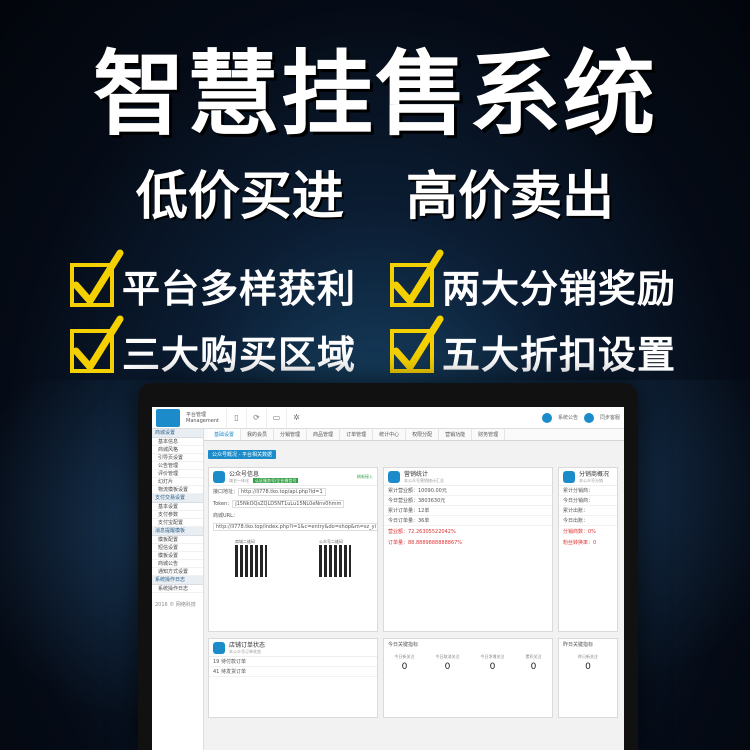 This screenshot has width=750, height=750. I want to click on stat-line: 今日营业额：3803630元, so click(468, 501).